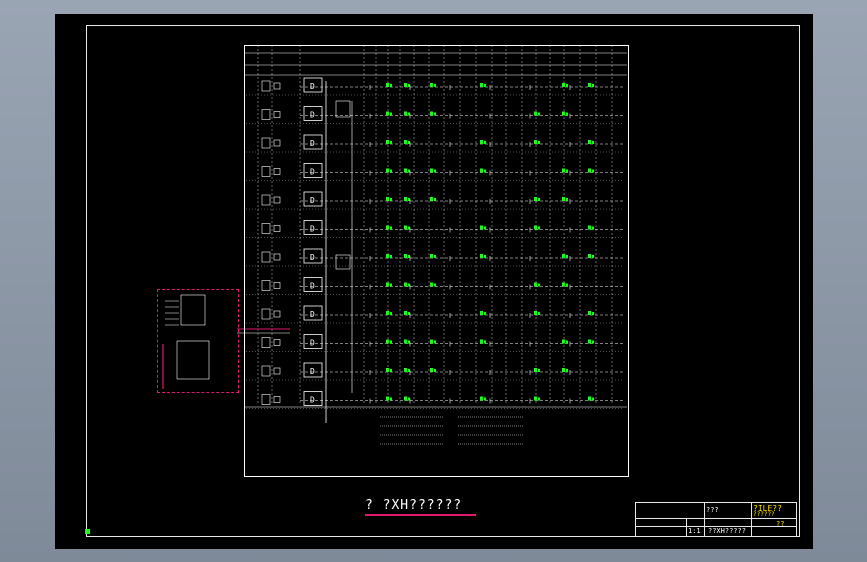 Image resolution: width=867 pixels, height=562 pixels. I want to click on title-block-company-sub: ??????, so click(764, 514).